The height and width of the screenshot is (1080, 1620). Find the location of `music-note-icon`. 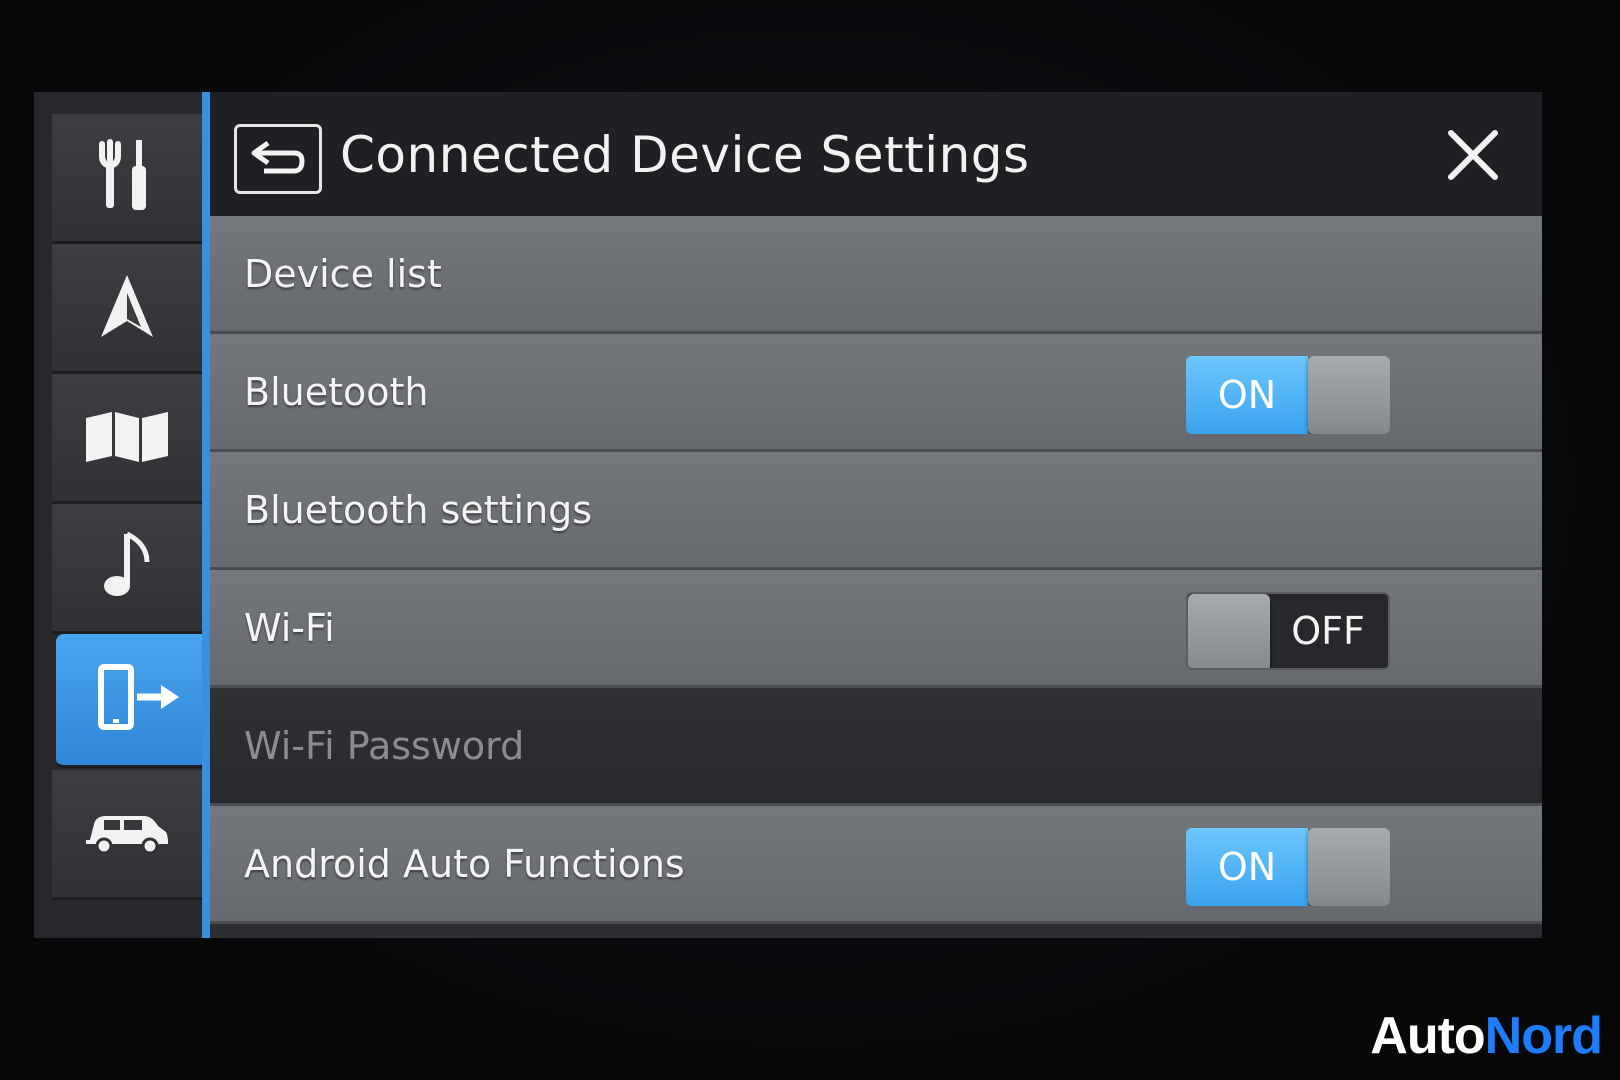

music-note-icon is located at coordinates (127, 568).